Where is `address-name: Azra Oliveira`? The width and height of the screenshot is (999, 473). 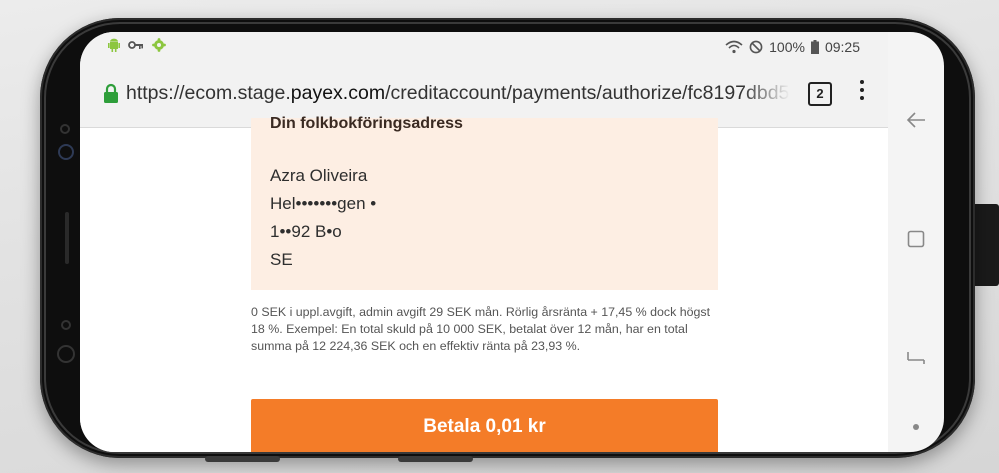
address-name: Azra Oliveira is located at coordinates (319, 175).